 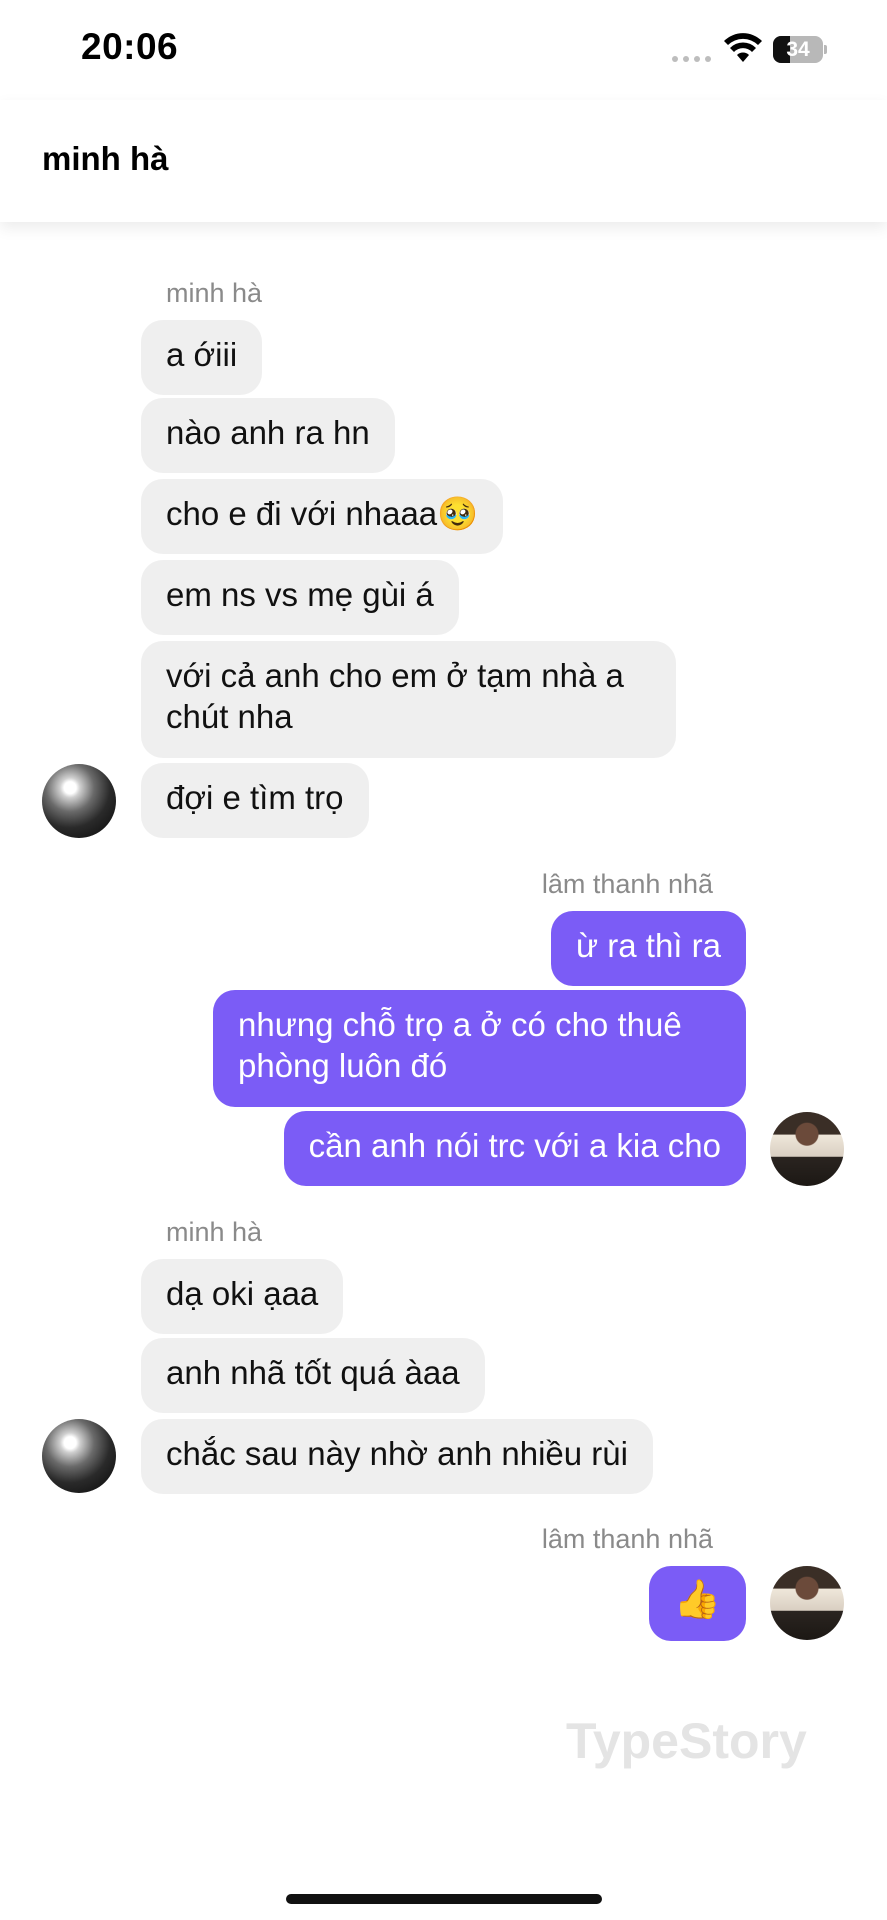 I want to click on watermark: TypeStory, so click(x=686, y=1741).